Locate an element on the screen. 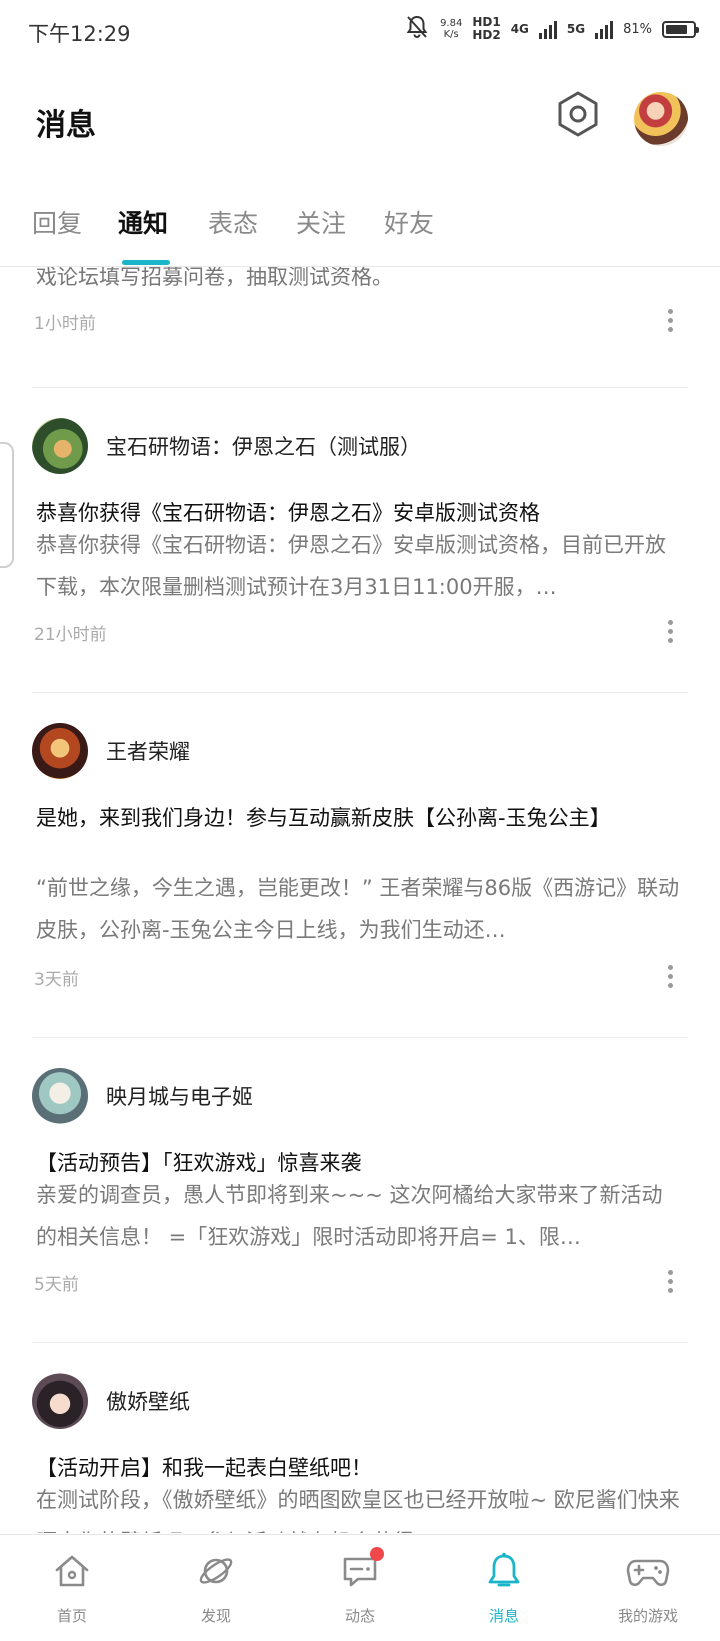 The width and height of the screenshot is (720, 1641). speed-unit: K/s is located at coordinates (451, 34).